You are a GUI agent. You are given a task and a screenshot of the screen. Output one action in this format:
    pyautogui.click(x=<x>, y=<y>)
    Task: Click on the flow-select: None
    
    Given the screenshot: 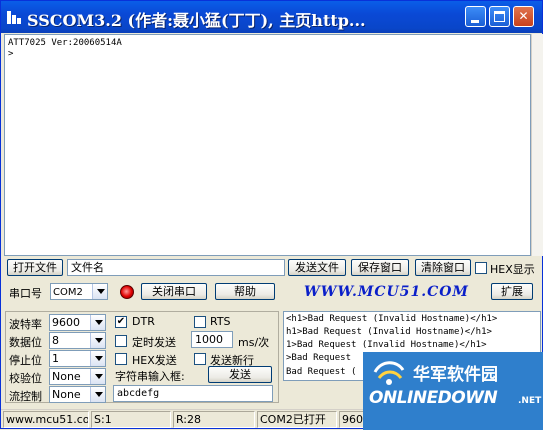 What is the action you would take?
    pyautogui.click(x=77, y=394)
    